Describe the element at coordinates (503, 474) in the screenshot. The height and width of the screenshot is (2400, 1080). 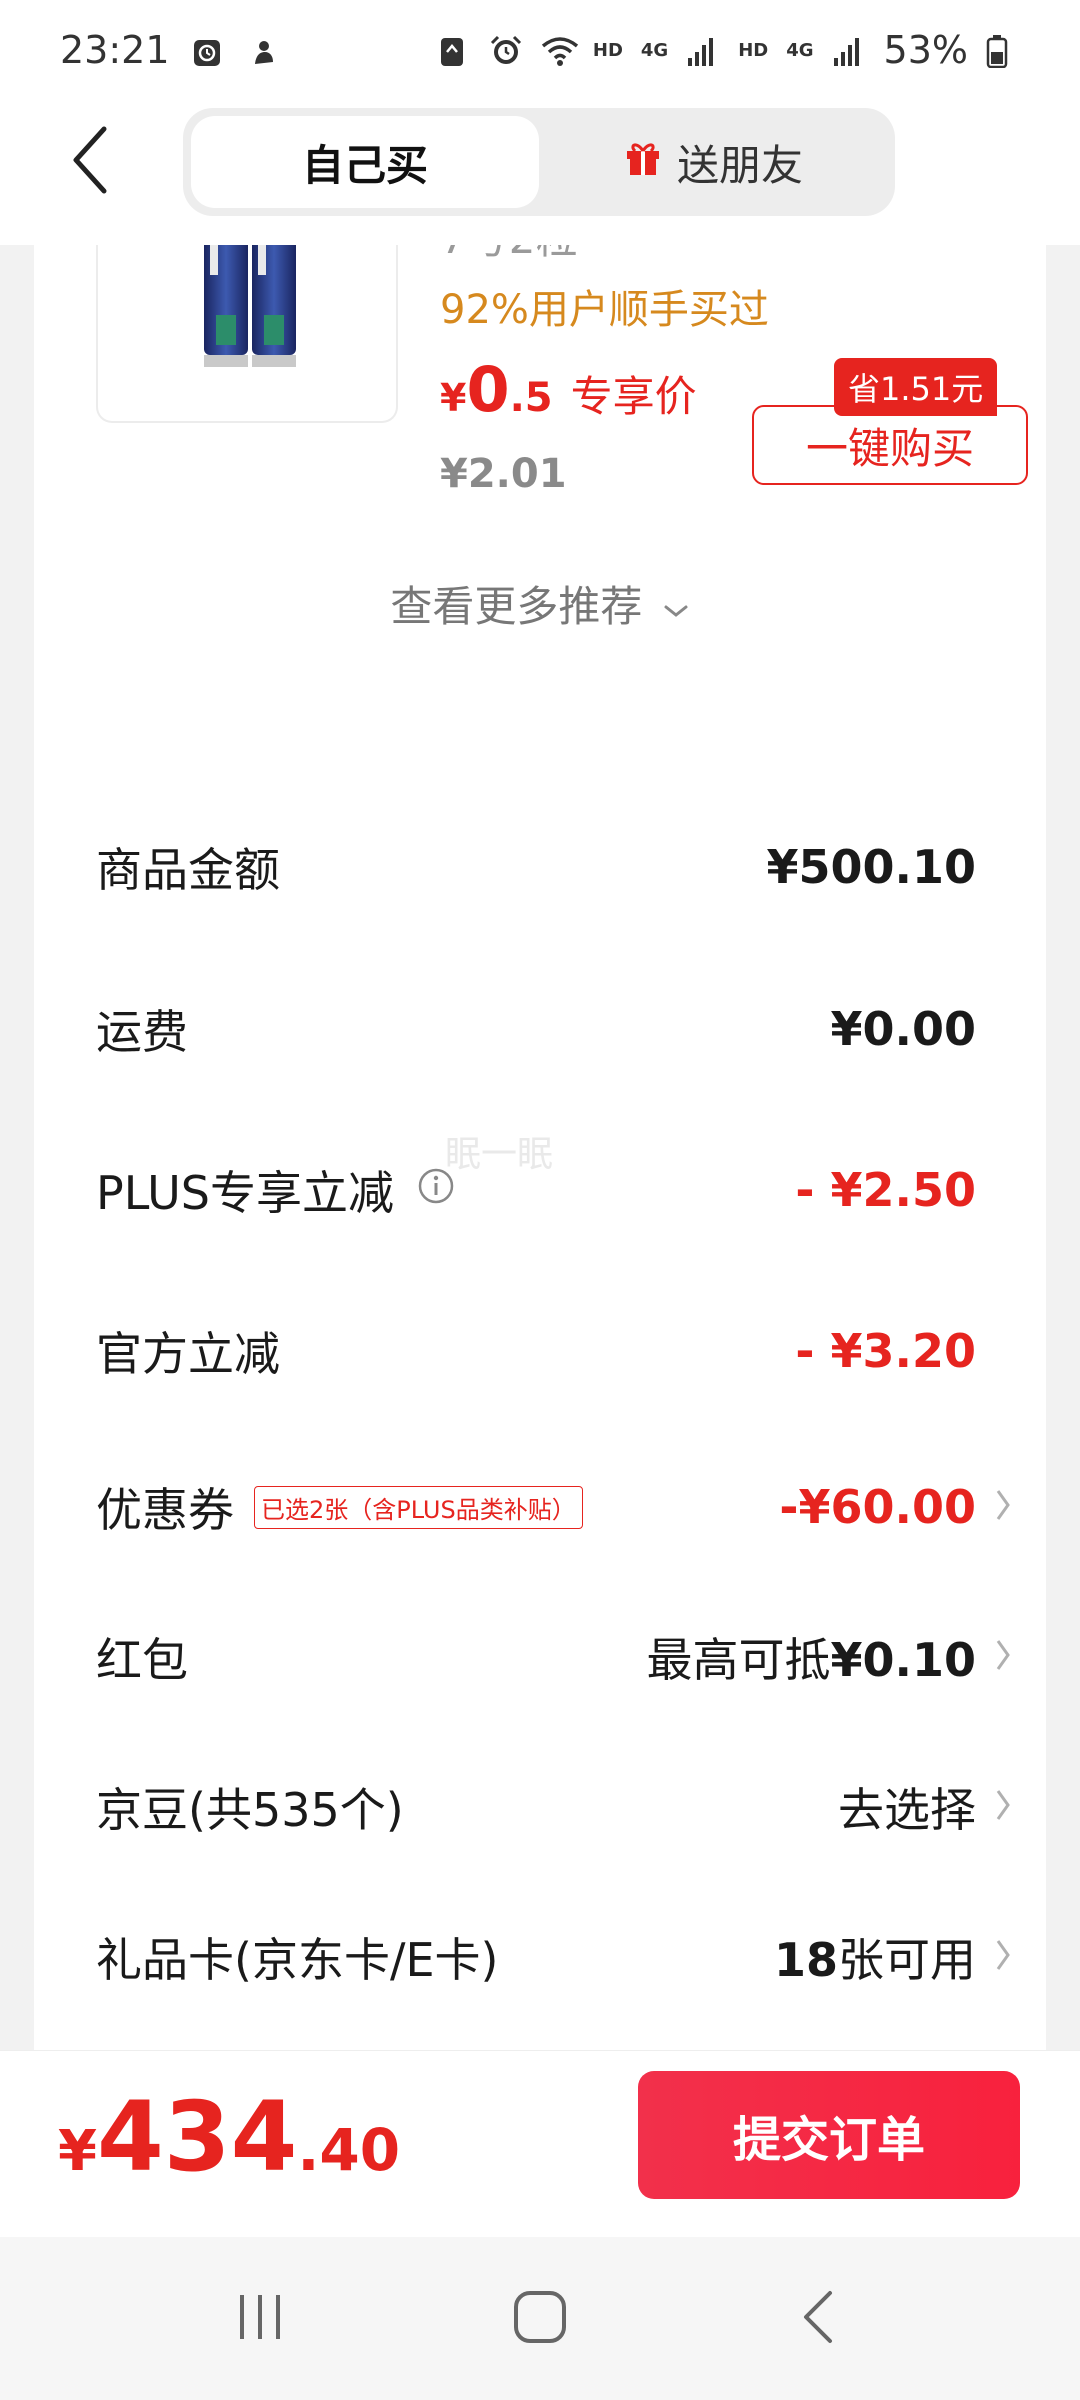
I see `original-price: ¥2.01` at that location.